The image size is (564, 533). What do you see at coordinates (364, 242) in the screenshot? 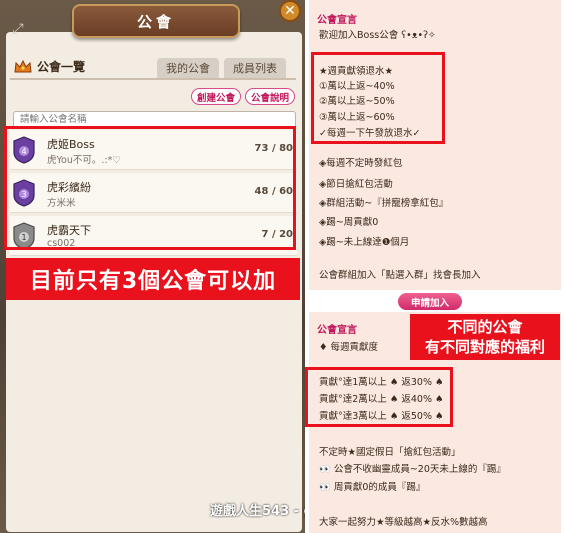
I see `declaration-line: ◈踢~未上線達❶個月` at bounding box center [364, 242].